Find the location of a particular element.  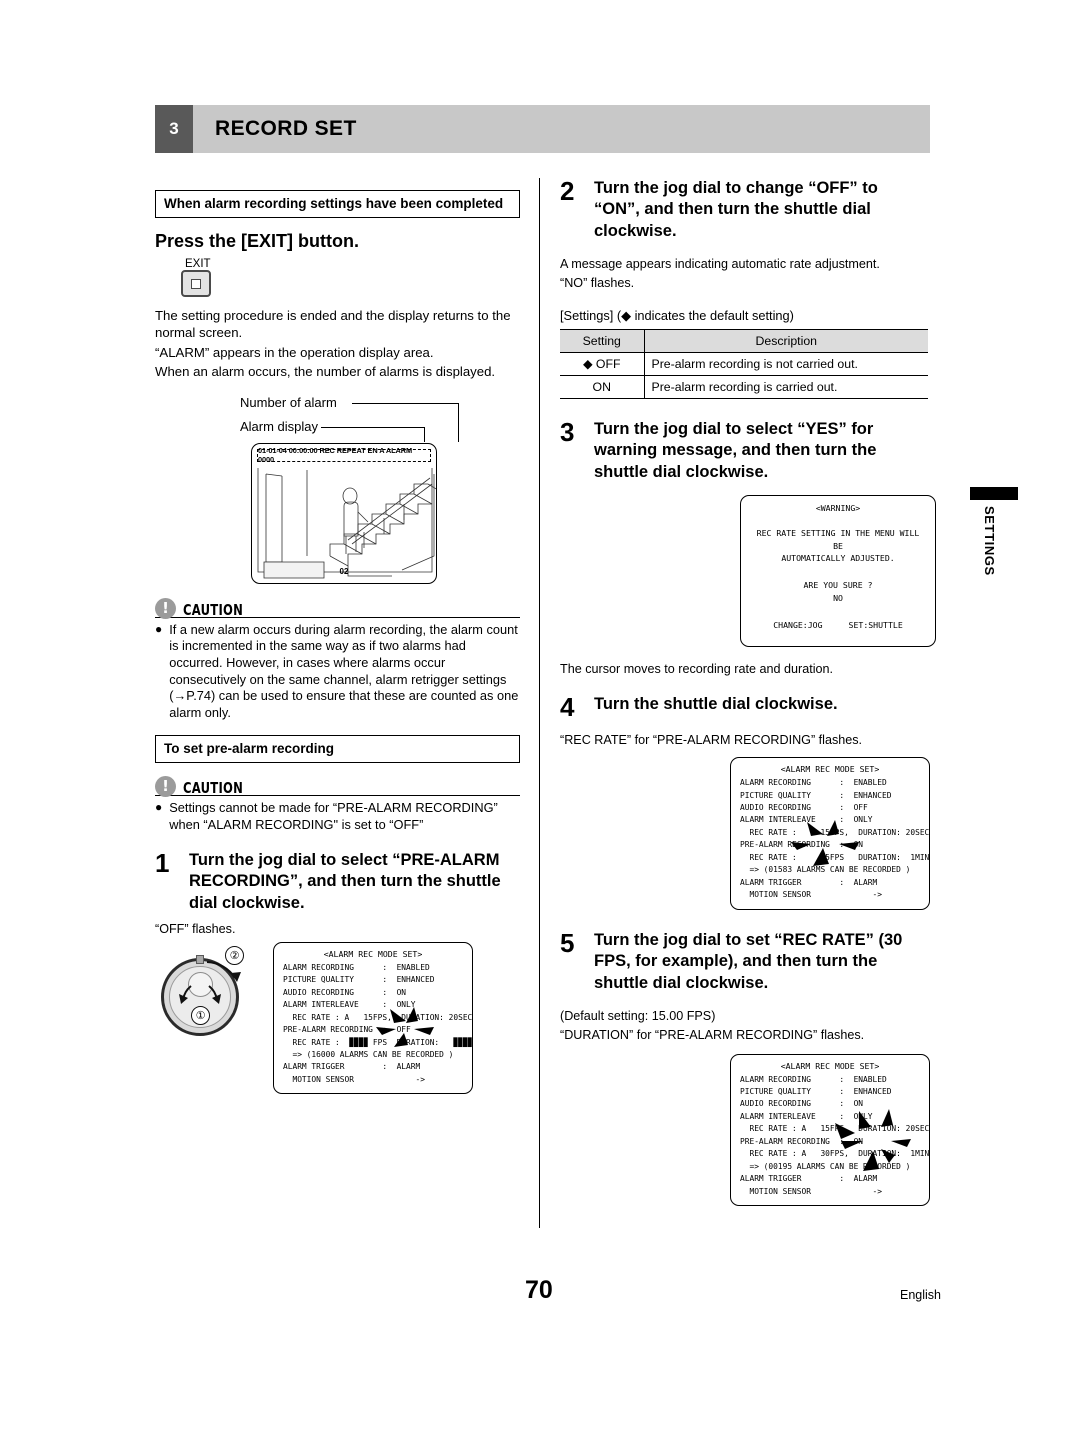

step-number: 5 is located at coordinates (567, 942).